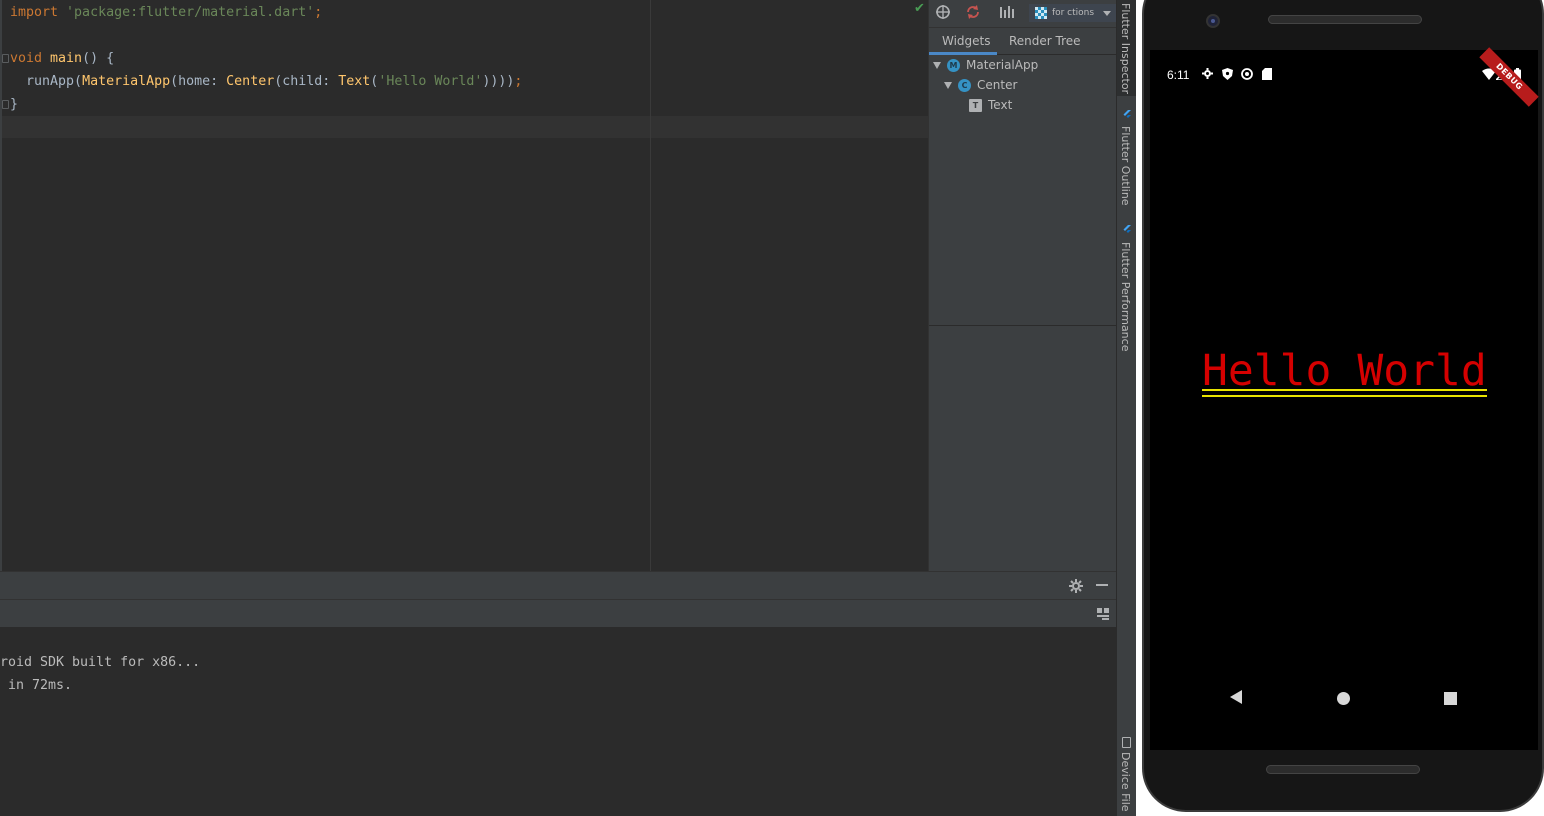 The width and height of the screenshot is (1544, 816). Describe the element at coordinates (1023, 325) in the screenshot. I see `inspector-split-divider` at that location.